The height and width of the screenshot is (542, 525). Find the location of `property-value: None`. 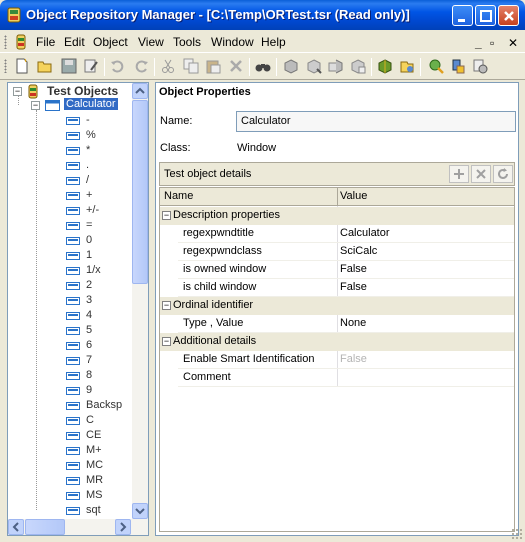

property-value: None is located at coordinates (353, 323).